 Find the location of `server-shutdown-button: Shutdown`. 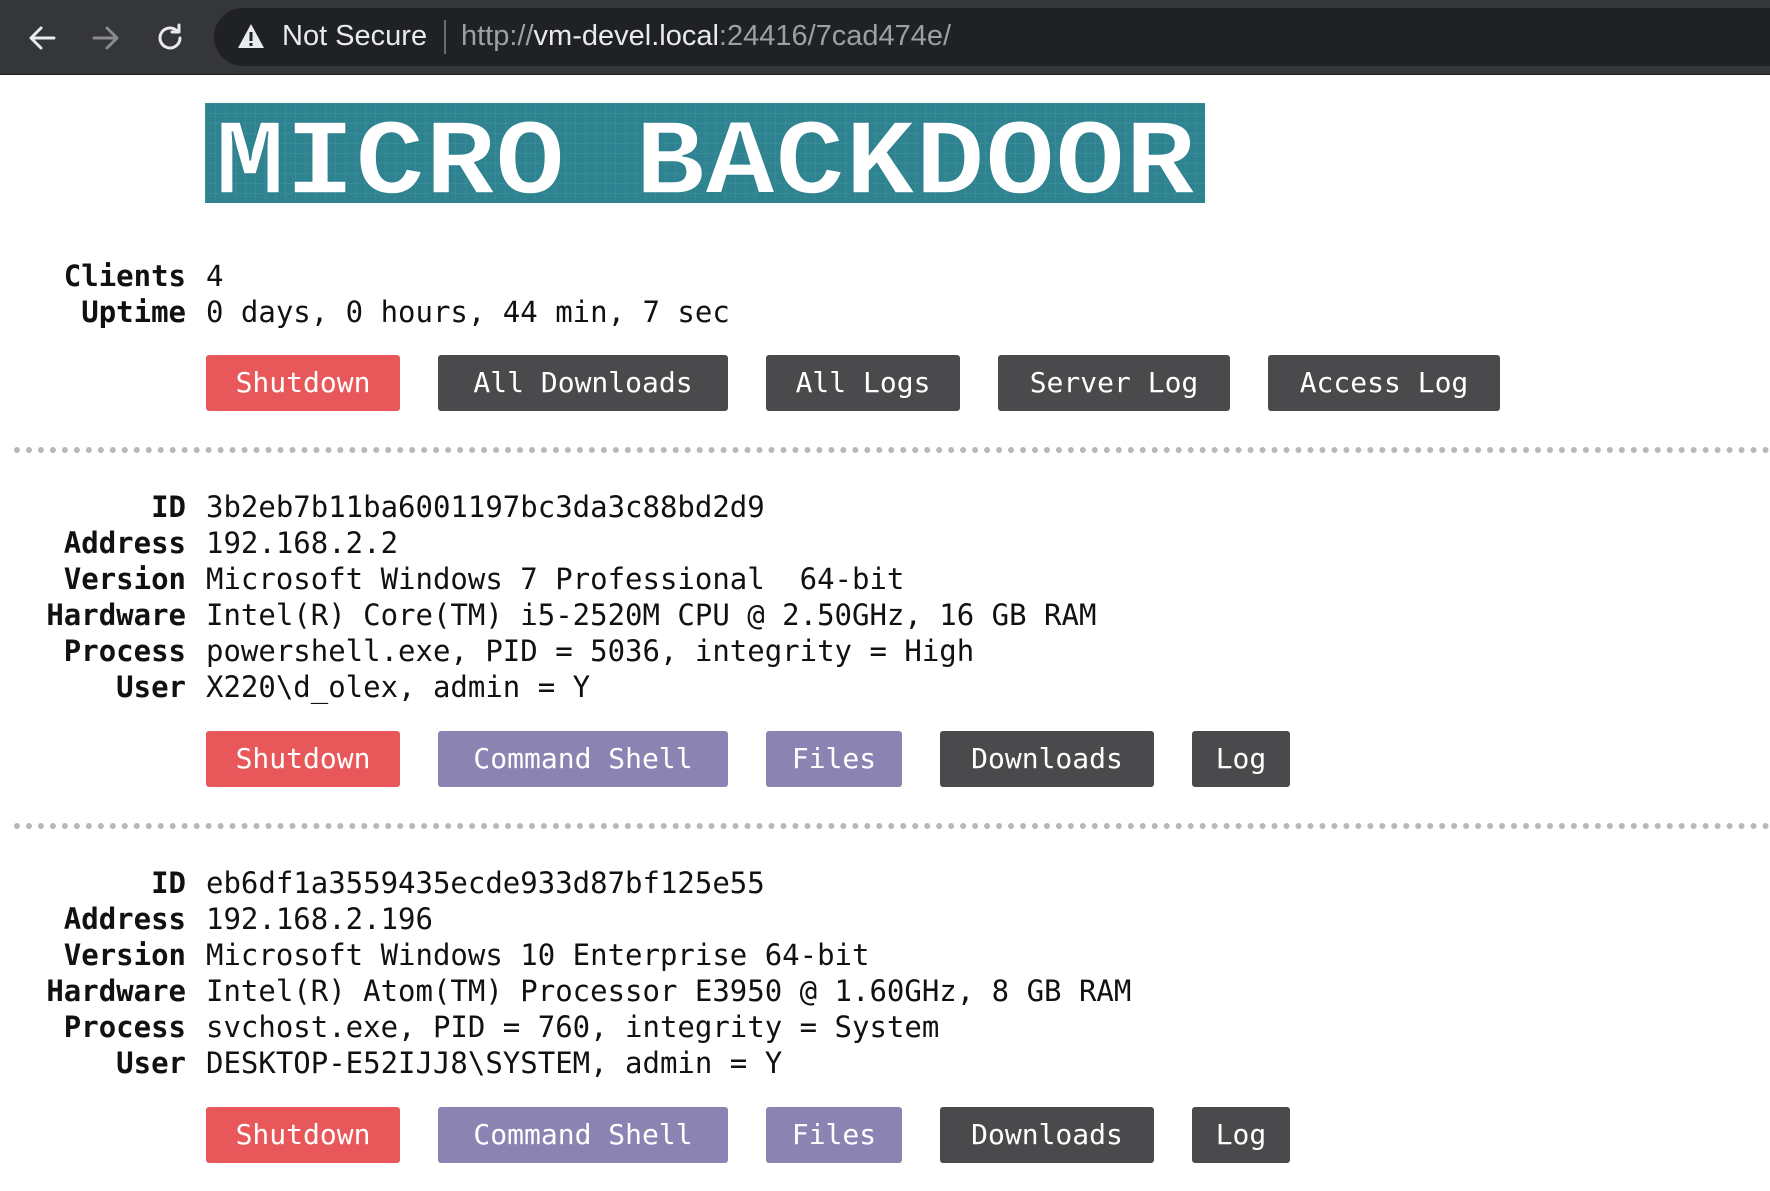

server-shutdown-button: Shutdown is located at coordinates (303, 383).